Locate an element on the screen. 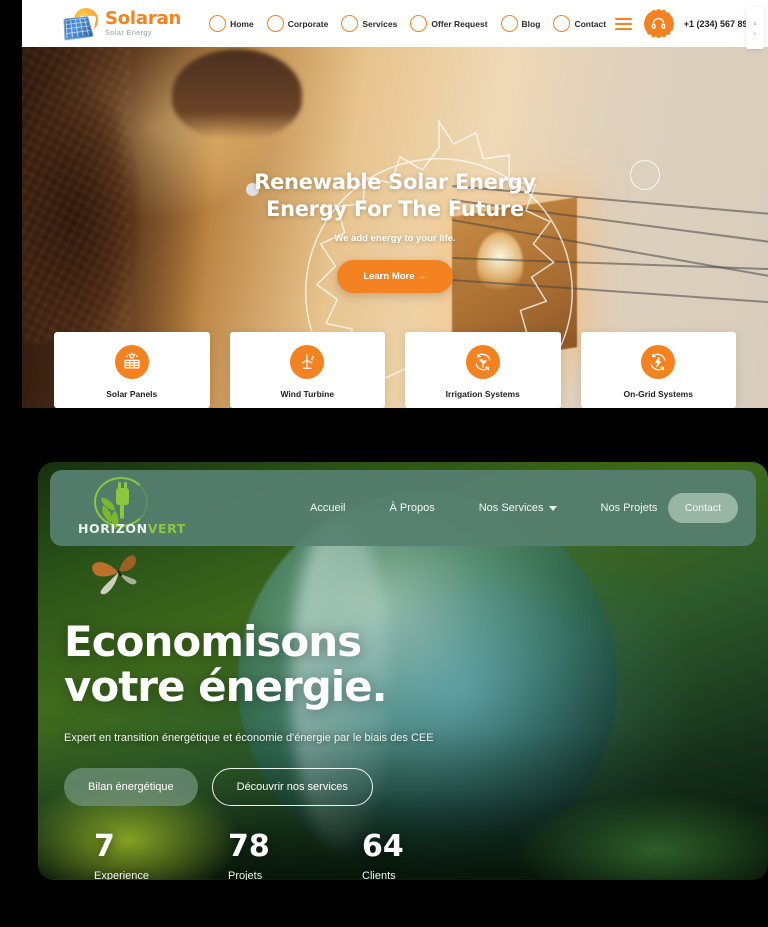 This screenshot has width=768, height=927. stat-label: Projets is located at coordinates (245, 874).